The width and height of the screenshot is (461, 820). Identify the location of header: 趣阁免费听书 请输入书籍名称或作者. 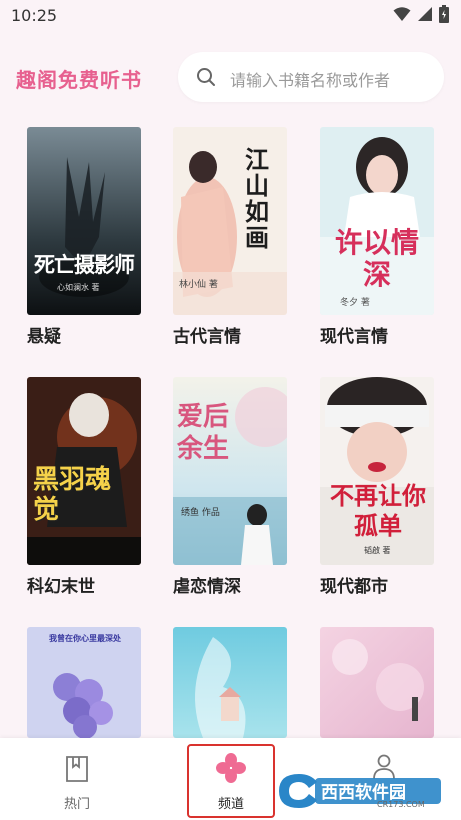
(230, 76).